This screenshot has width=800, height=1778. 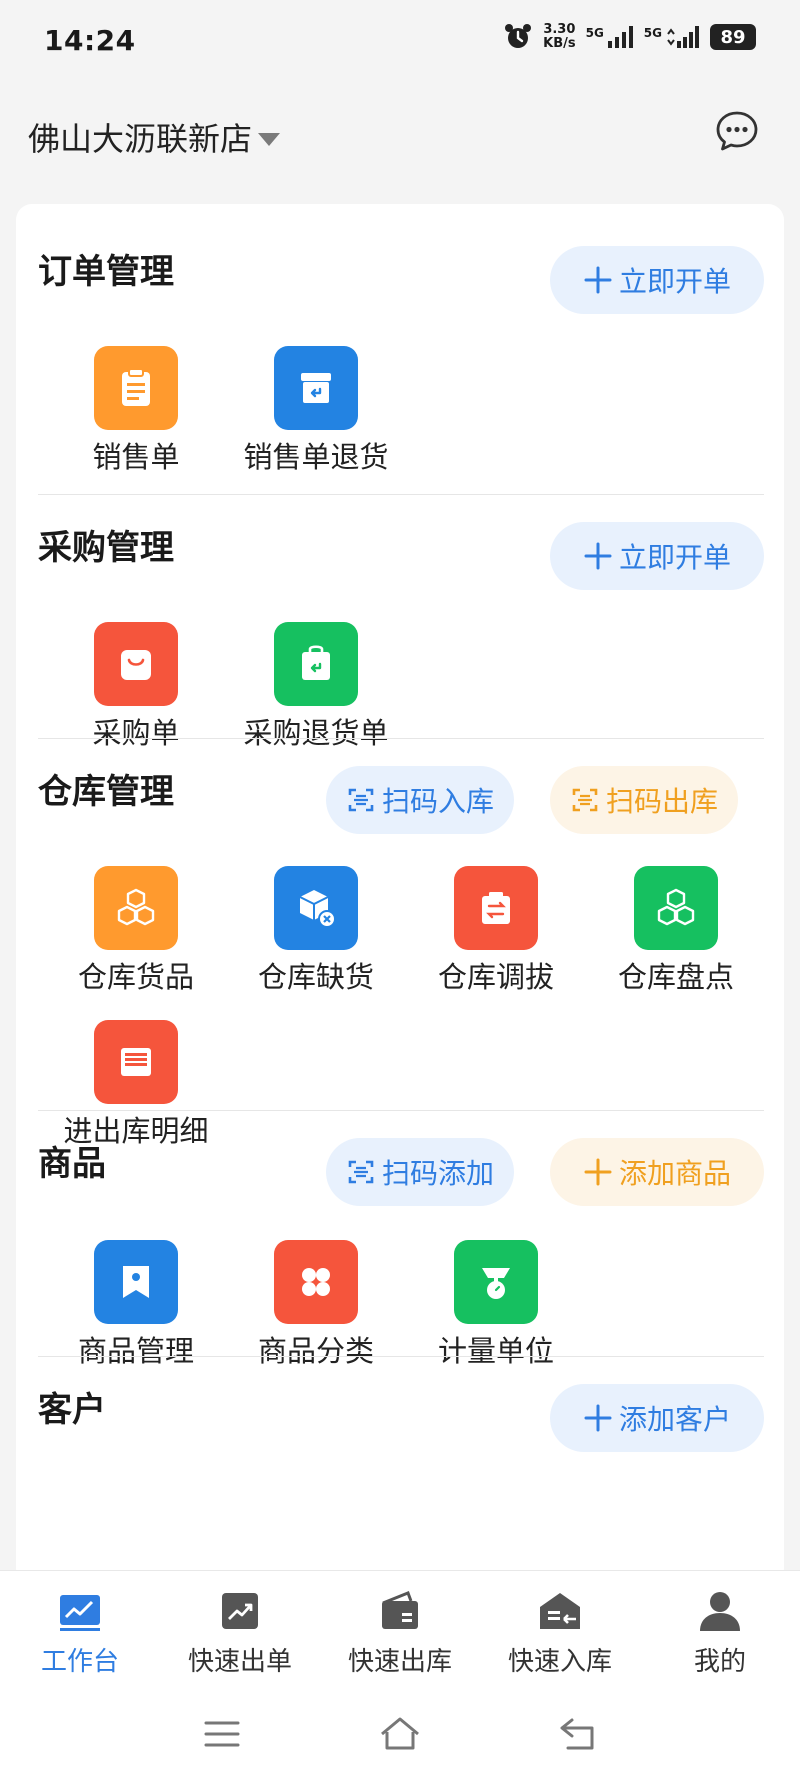 What do you see at coordinates (140, 139) in the screenshot?
I see `store-name: 佛山大沥联新店` at bounding box center [140, 139].